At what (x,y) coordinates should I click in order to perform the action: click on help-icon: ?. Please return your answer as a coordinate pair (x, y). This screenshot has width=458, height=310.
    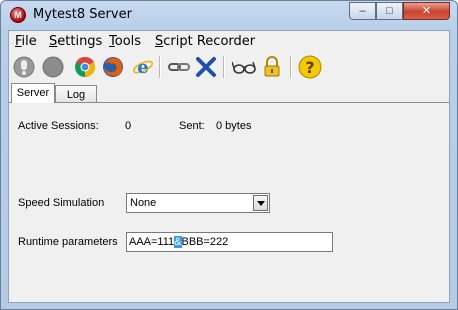
    Looking at the image, I should click on (310, 67).